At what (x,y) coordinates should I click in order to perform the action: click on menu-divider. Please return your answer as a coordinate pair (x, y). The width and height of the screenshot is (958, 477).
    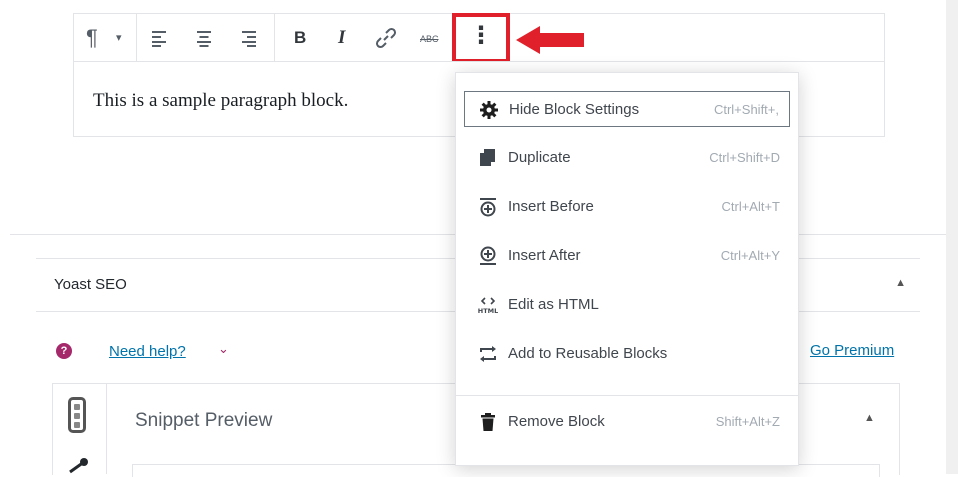
    Looking at the image, I should click on (627, 395).